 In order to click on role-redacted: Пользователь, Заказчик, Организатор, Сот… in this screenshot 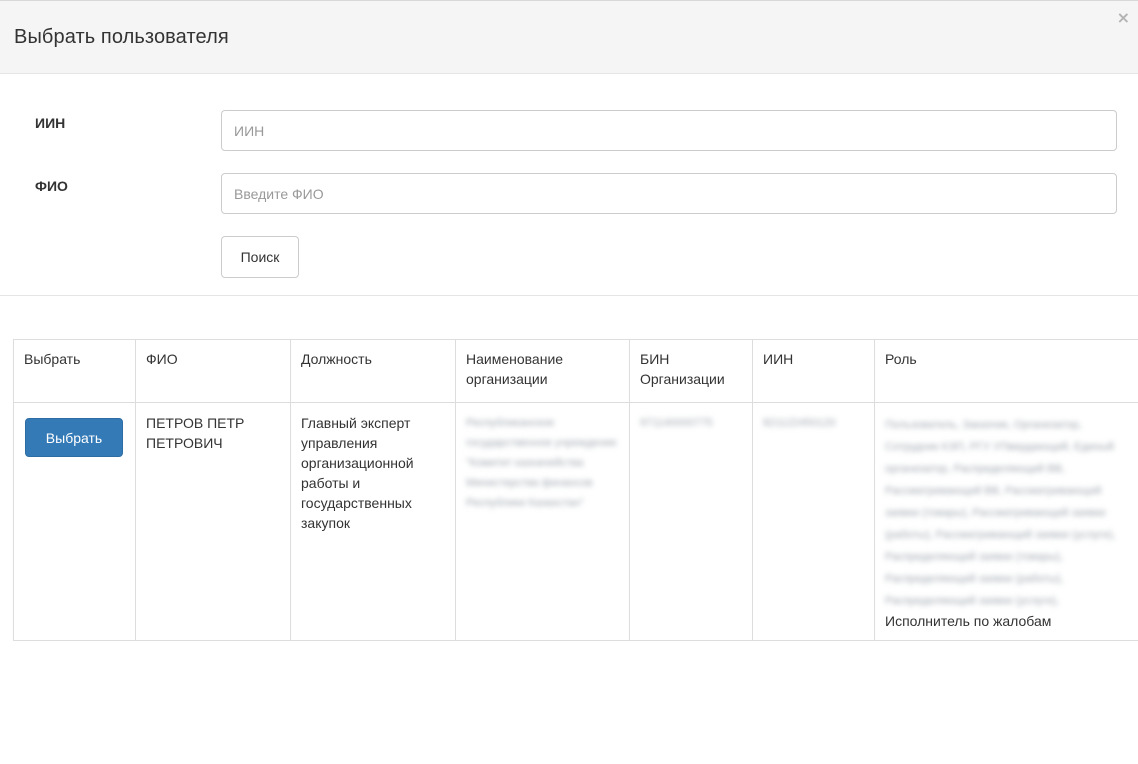, I will do `click(1000, 513)`.